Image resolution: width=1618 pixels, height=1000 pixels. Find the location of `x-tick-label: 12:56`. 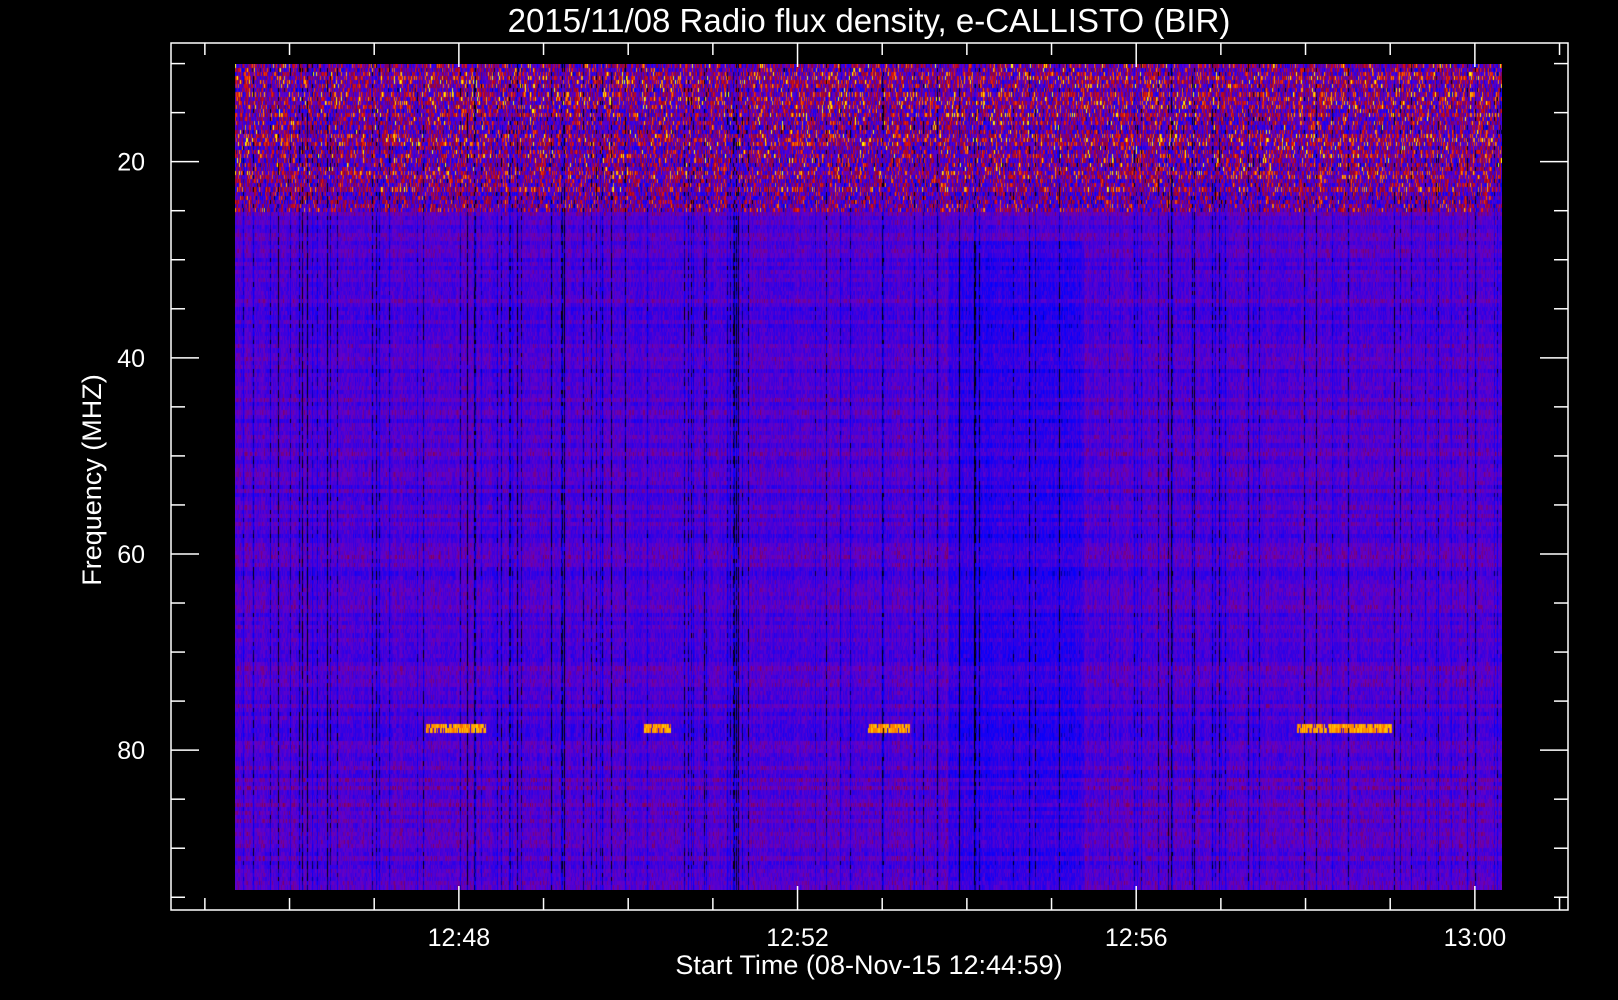

x-tick-label: 12:56 is located at coordinates (1136, 938).